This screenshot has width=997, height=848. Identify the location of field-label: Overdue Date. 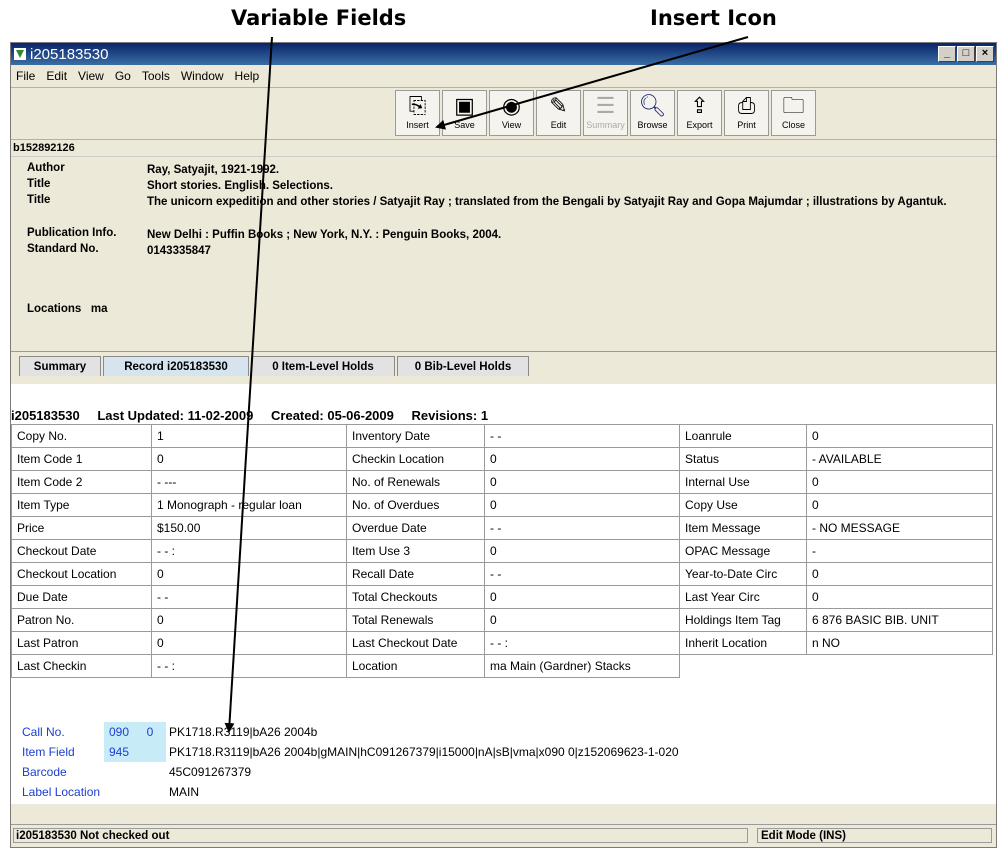
(415, 528).